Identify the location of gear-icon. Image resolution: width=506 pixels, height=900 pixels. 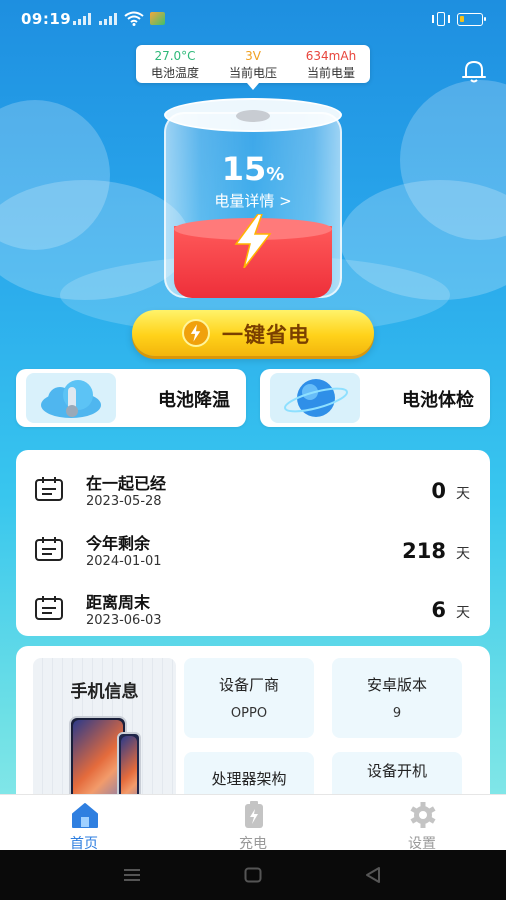
(423, 815).